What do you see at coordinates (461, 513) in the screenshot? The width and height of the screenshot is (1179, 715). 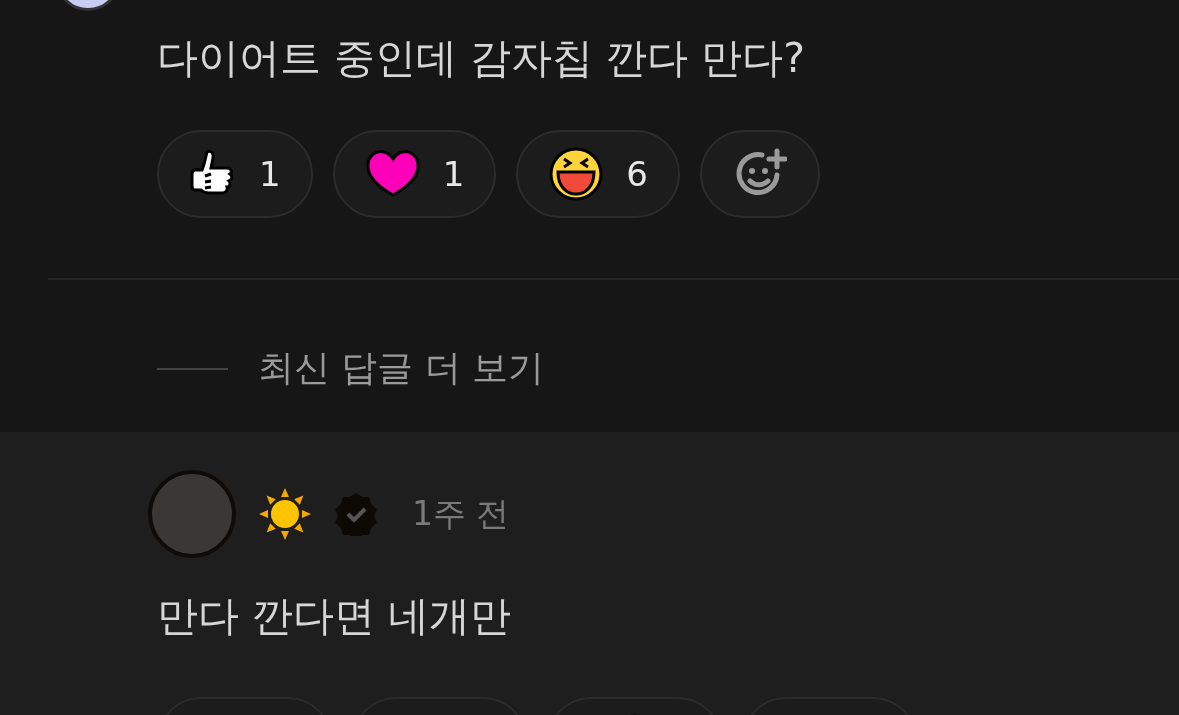 I see `timestamp: 1주 전` at bounding box center [461, 513].